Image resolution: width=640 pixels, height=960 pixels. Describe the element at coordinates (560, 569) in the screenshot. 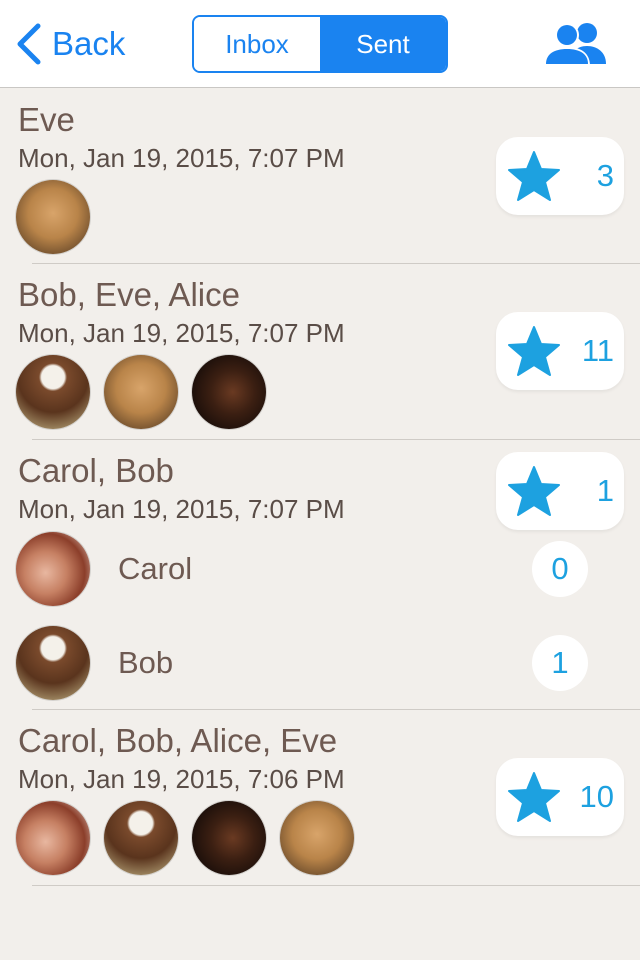

I see `recipient-count: 0` at that location.